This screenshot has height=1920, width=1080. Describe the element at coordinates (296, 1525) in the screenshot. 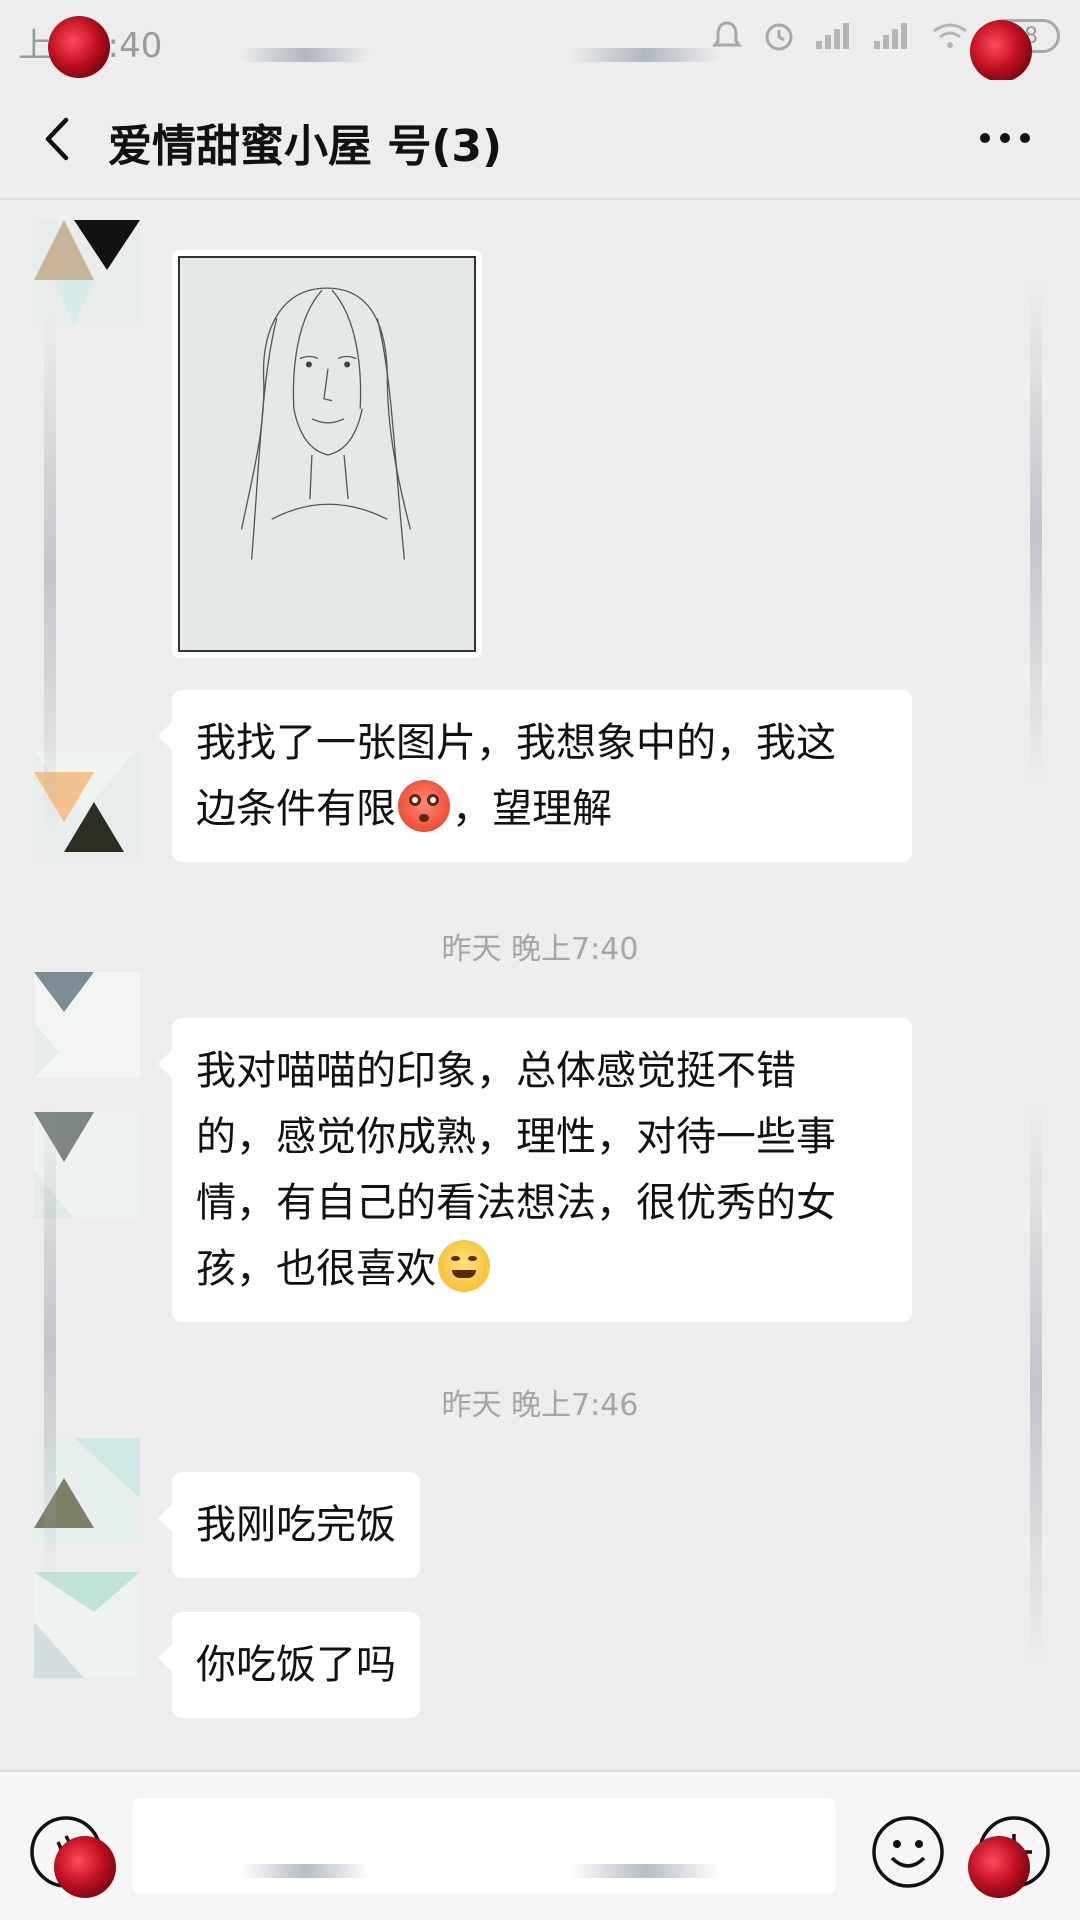

I see `message-text: 我刚吃完饭` at that location.